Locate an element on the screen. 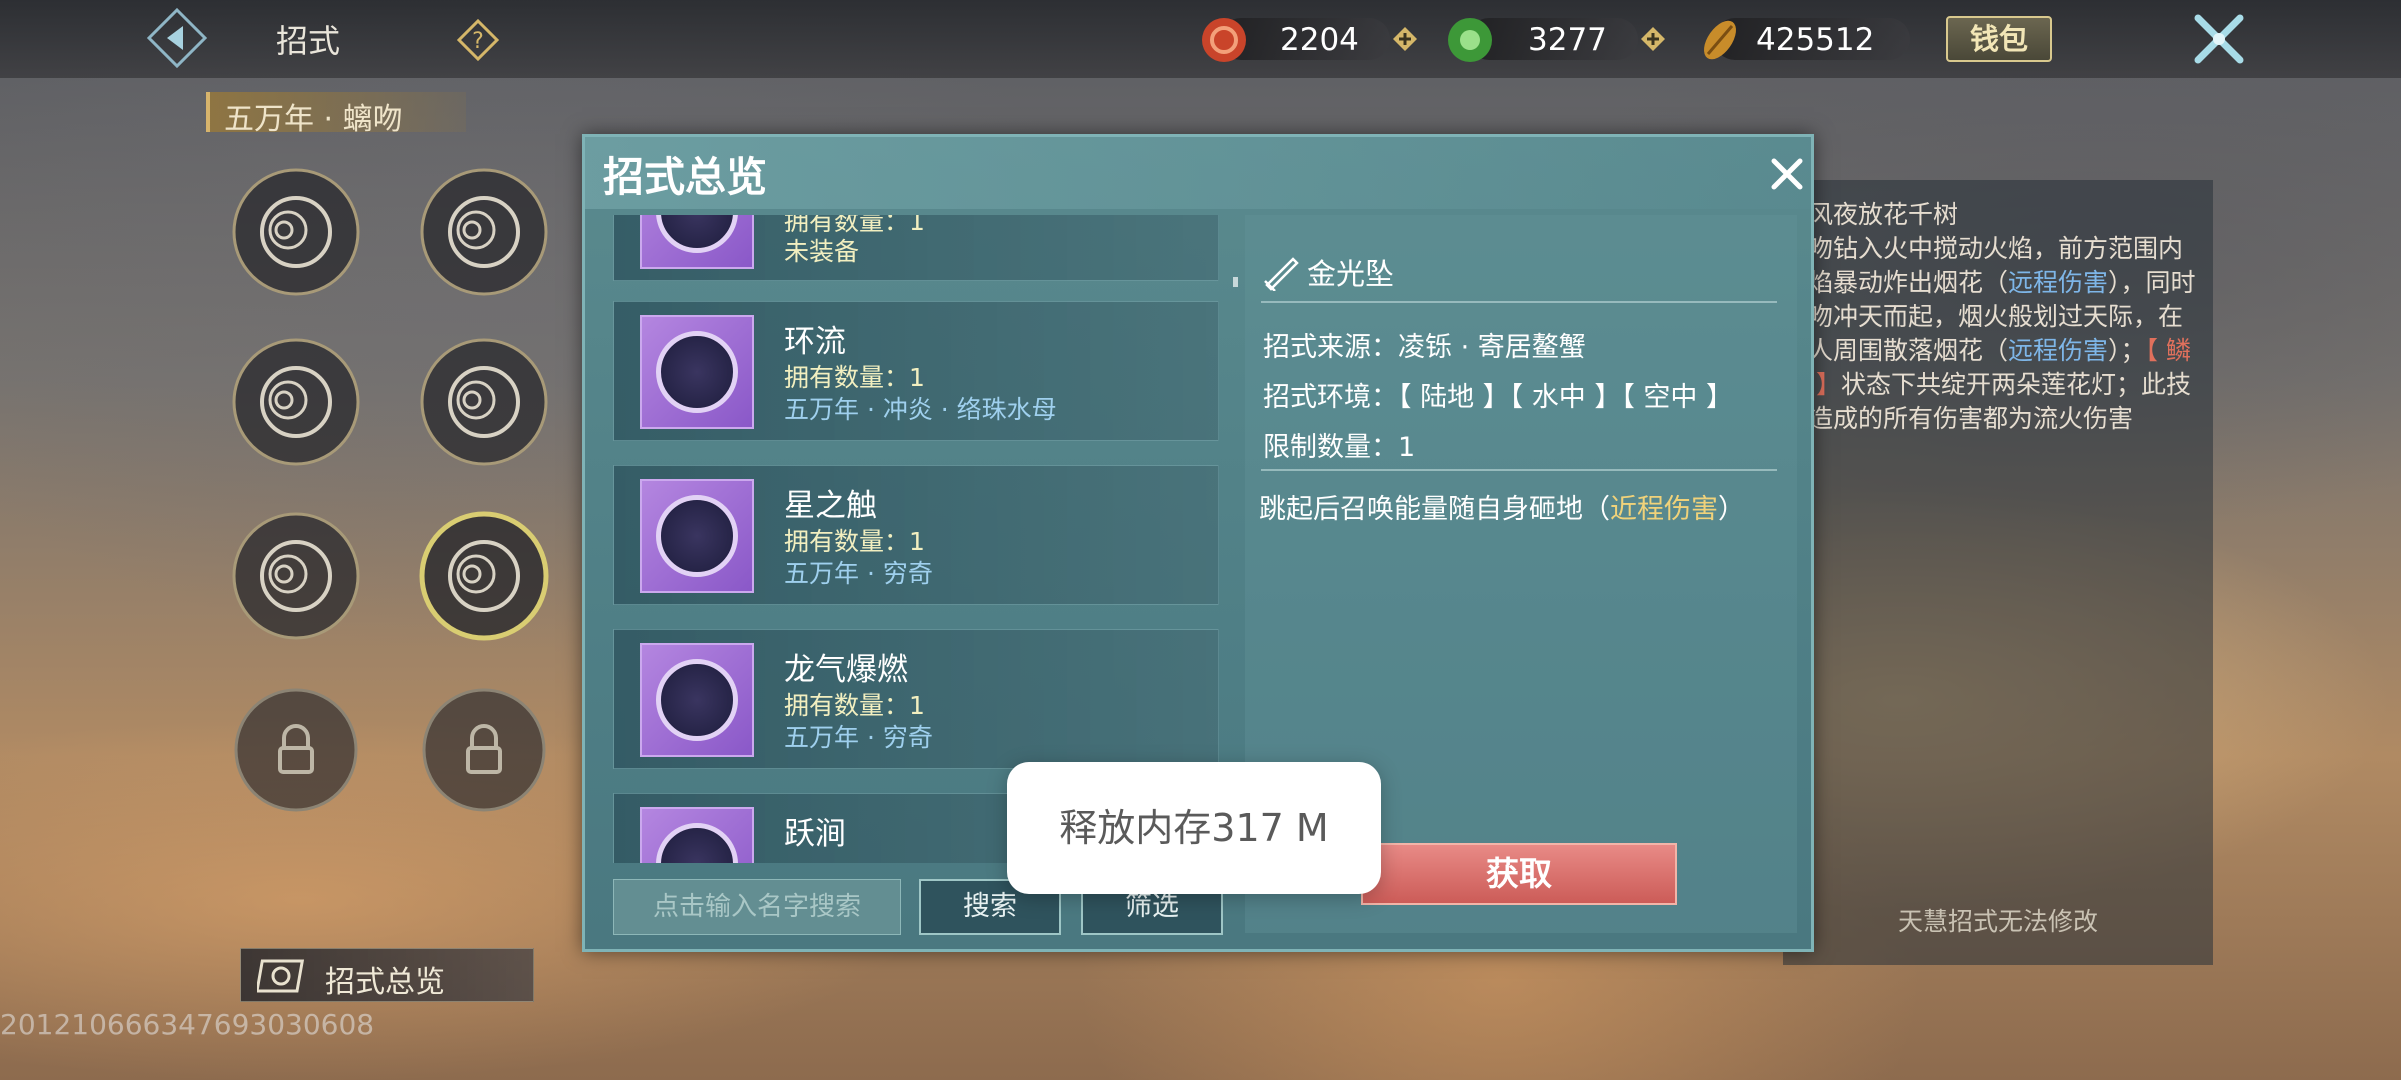  skill-card: 龙气爆燃 拥有数量：1 五万年 · 穷奇 is located at coordinates (916, 699).